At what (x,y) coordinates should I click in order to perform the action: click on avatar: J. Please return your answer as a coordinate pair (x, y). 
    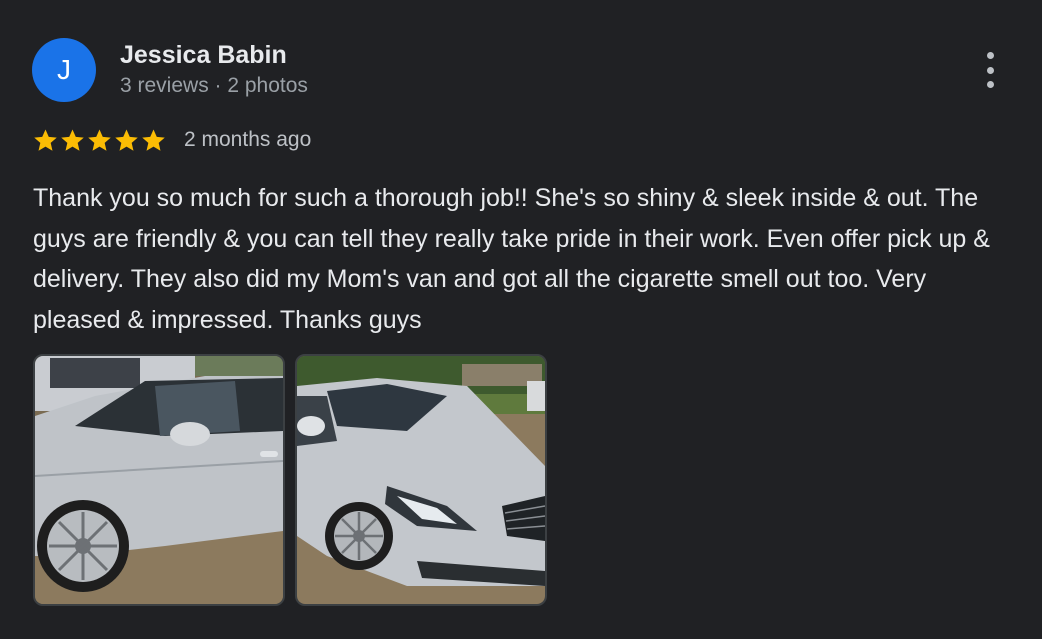
    Looking at the image, I should click on (64, 70).